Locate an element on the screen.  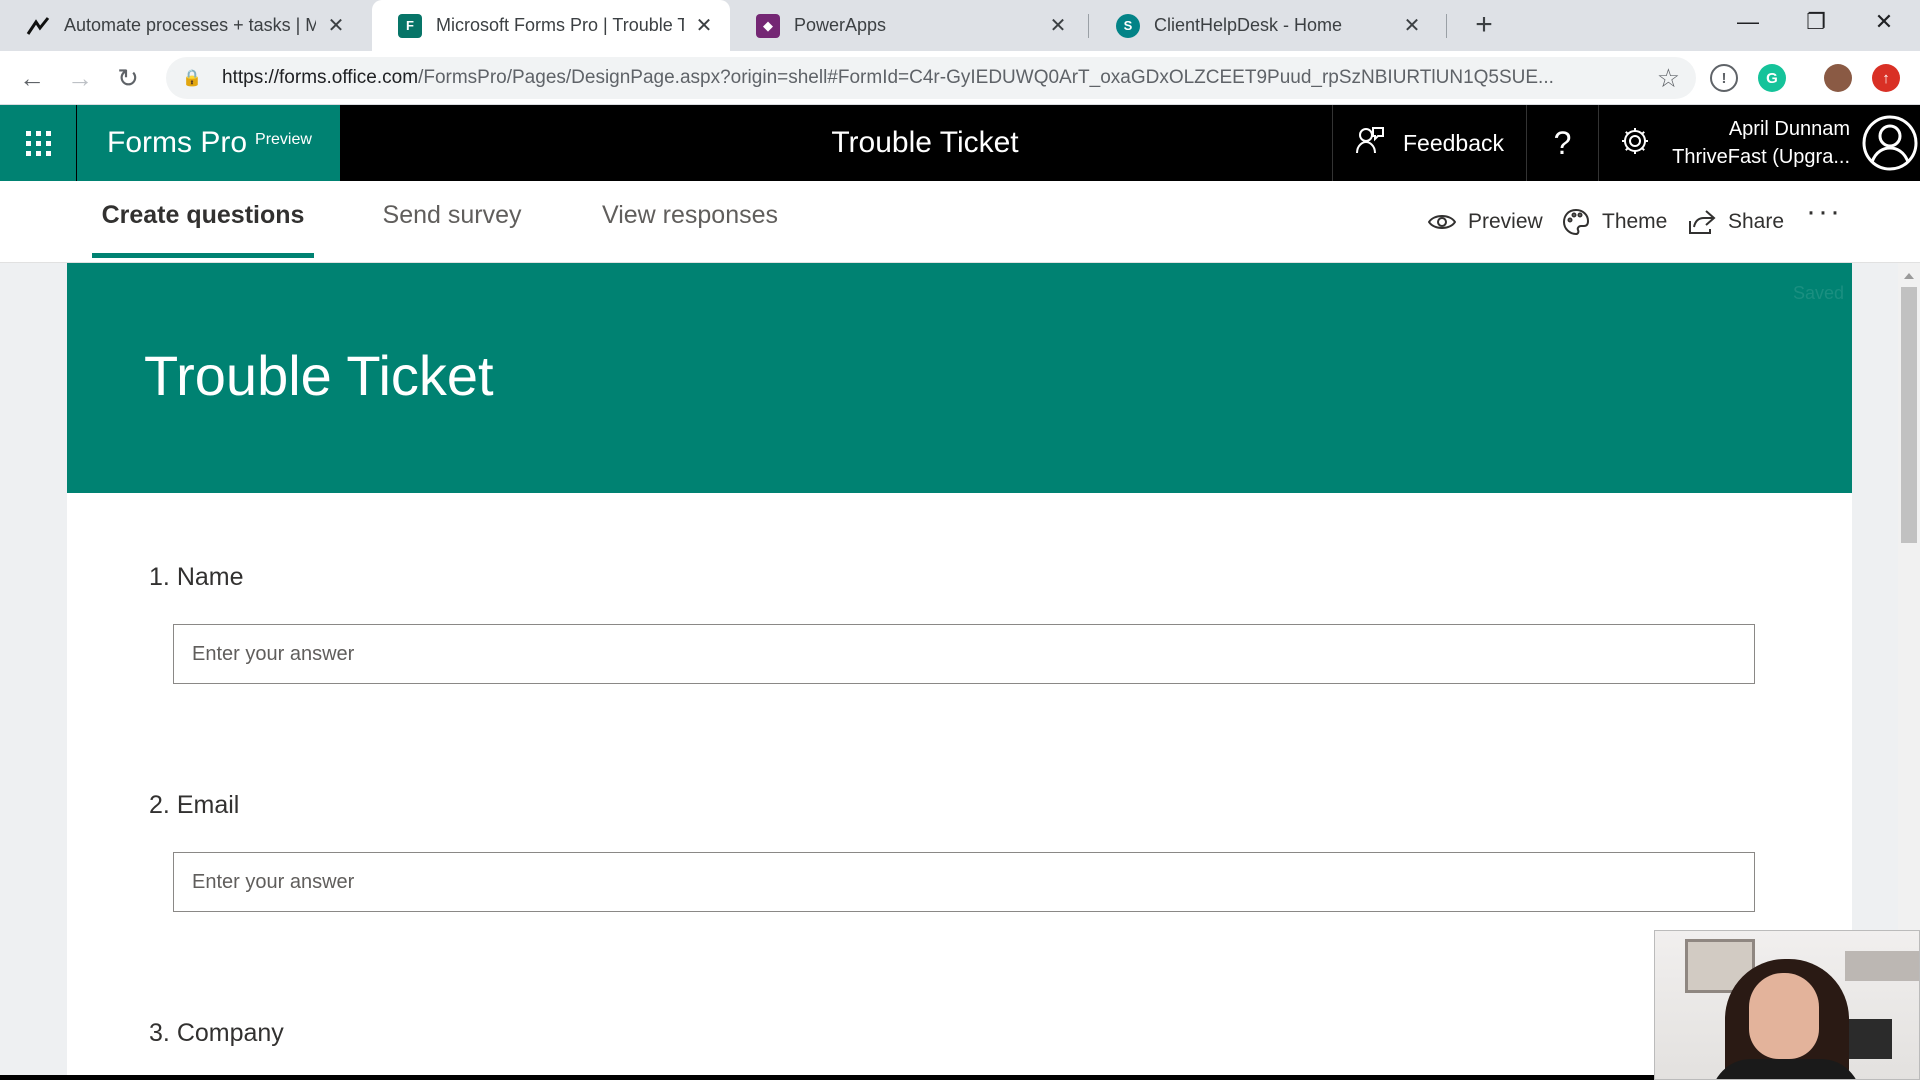
cam-presenter-body is located at coordinates (1786, 1069).